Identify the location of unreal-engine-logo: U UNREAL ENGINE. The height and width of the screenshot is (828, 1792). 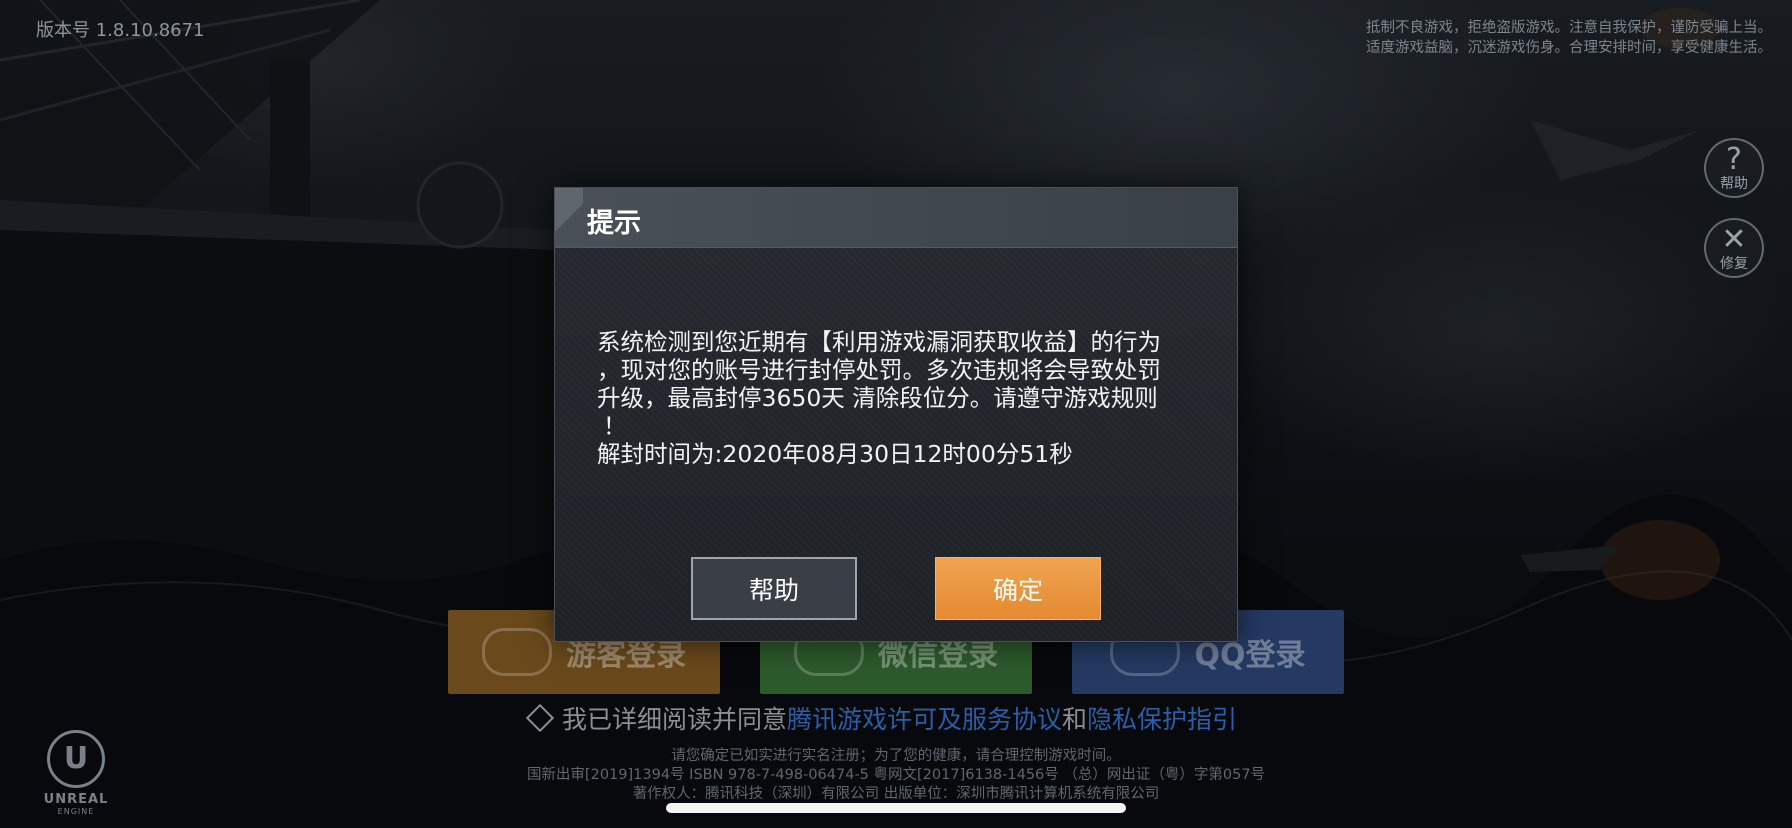
(76, 773).